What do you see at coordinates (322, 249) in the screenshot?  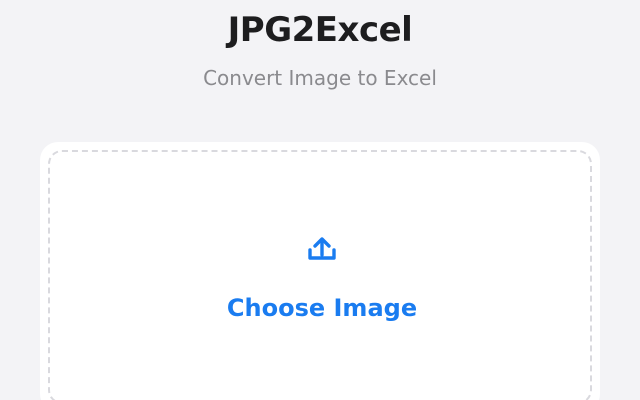 I see `upload-icon` at bounding box center [322, 249].